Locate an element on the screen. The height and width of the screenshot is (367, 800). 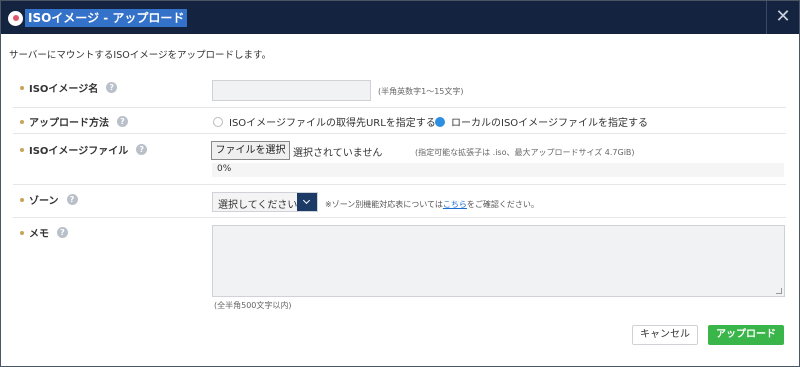
memo-label-row: メモ ? is located at coordinates (44, 232).